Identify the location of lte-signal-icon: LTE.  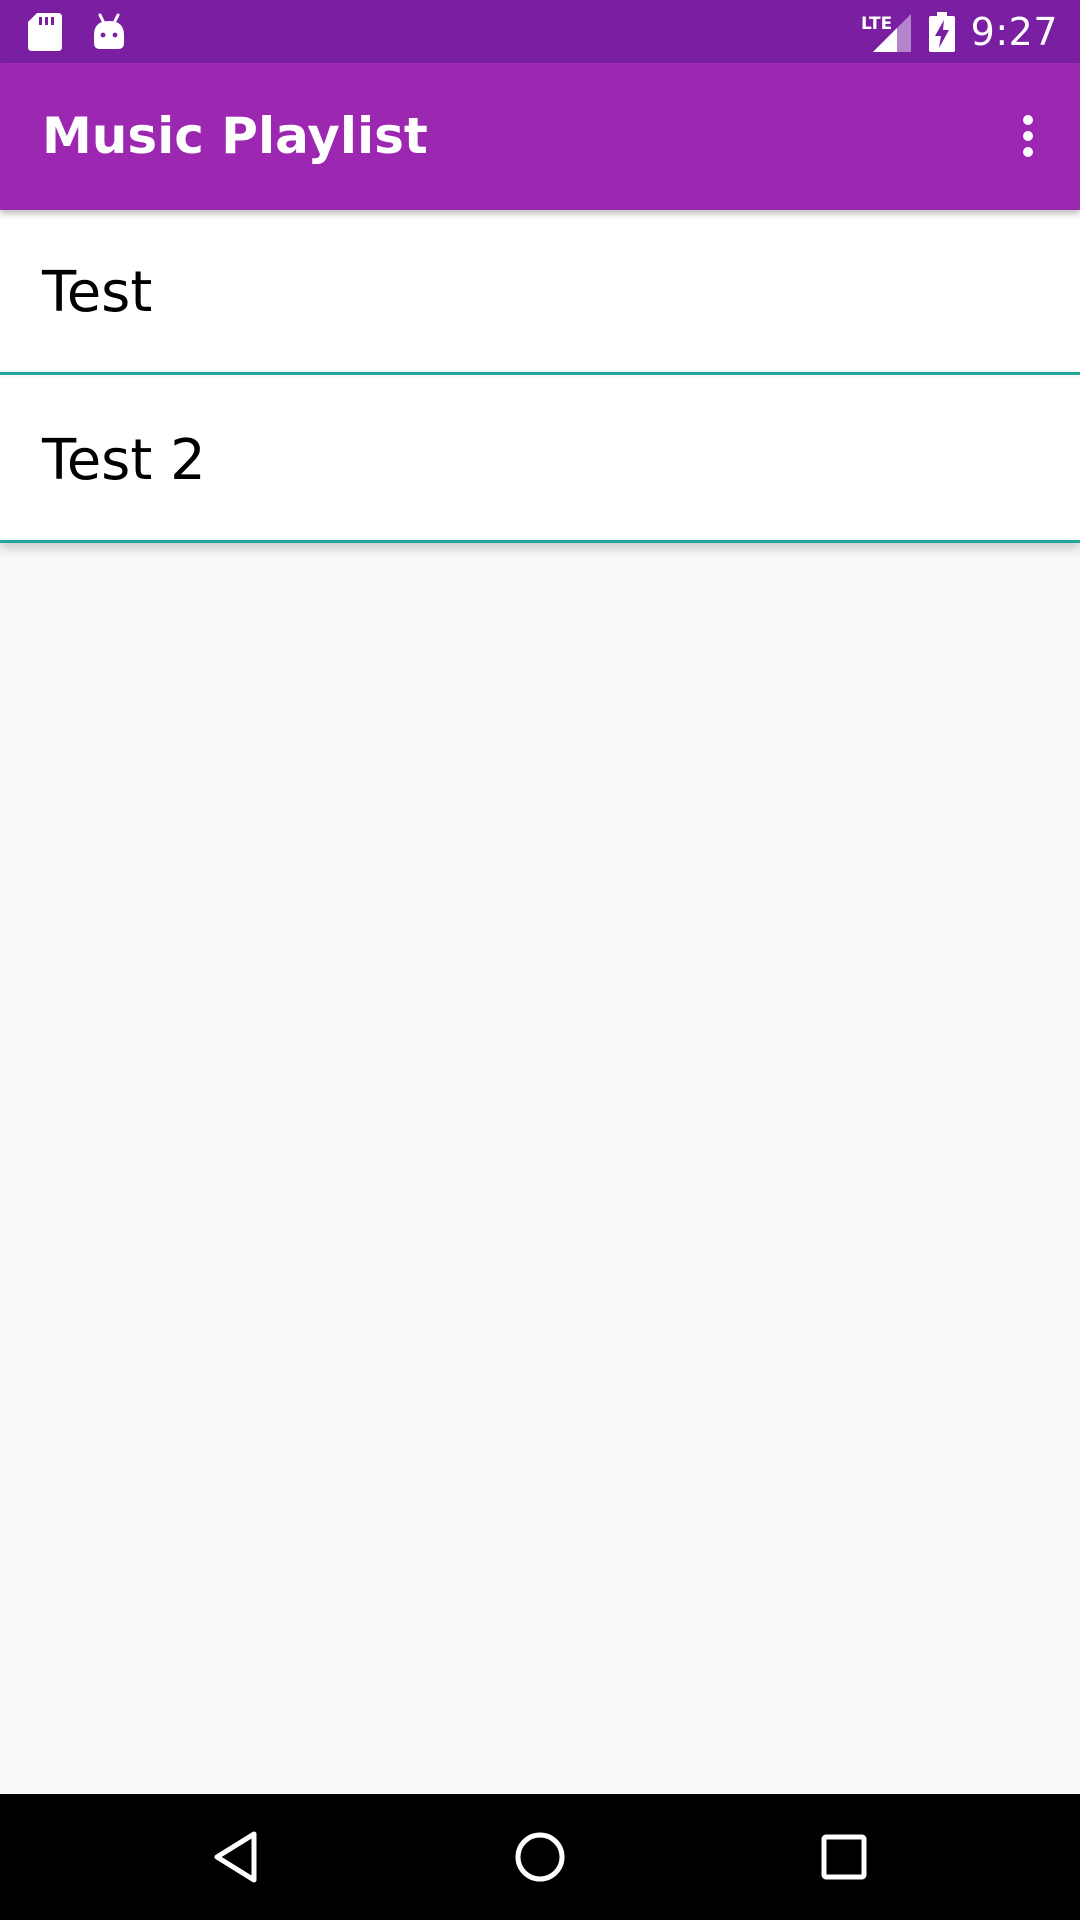
(887, 32).